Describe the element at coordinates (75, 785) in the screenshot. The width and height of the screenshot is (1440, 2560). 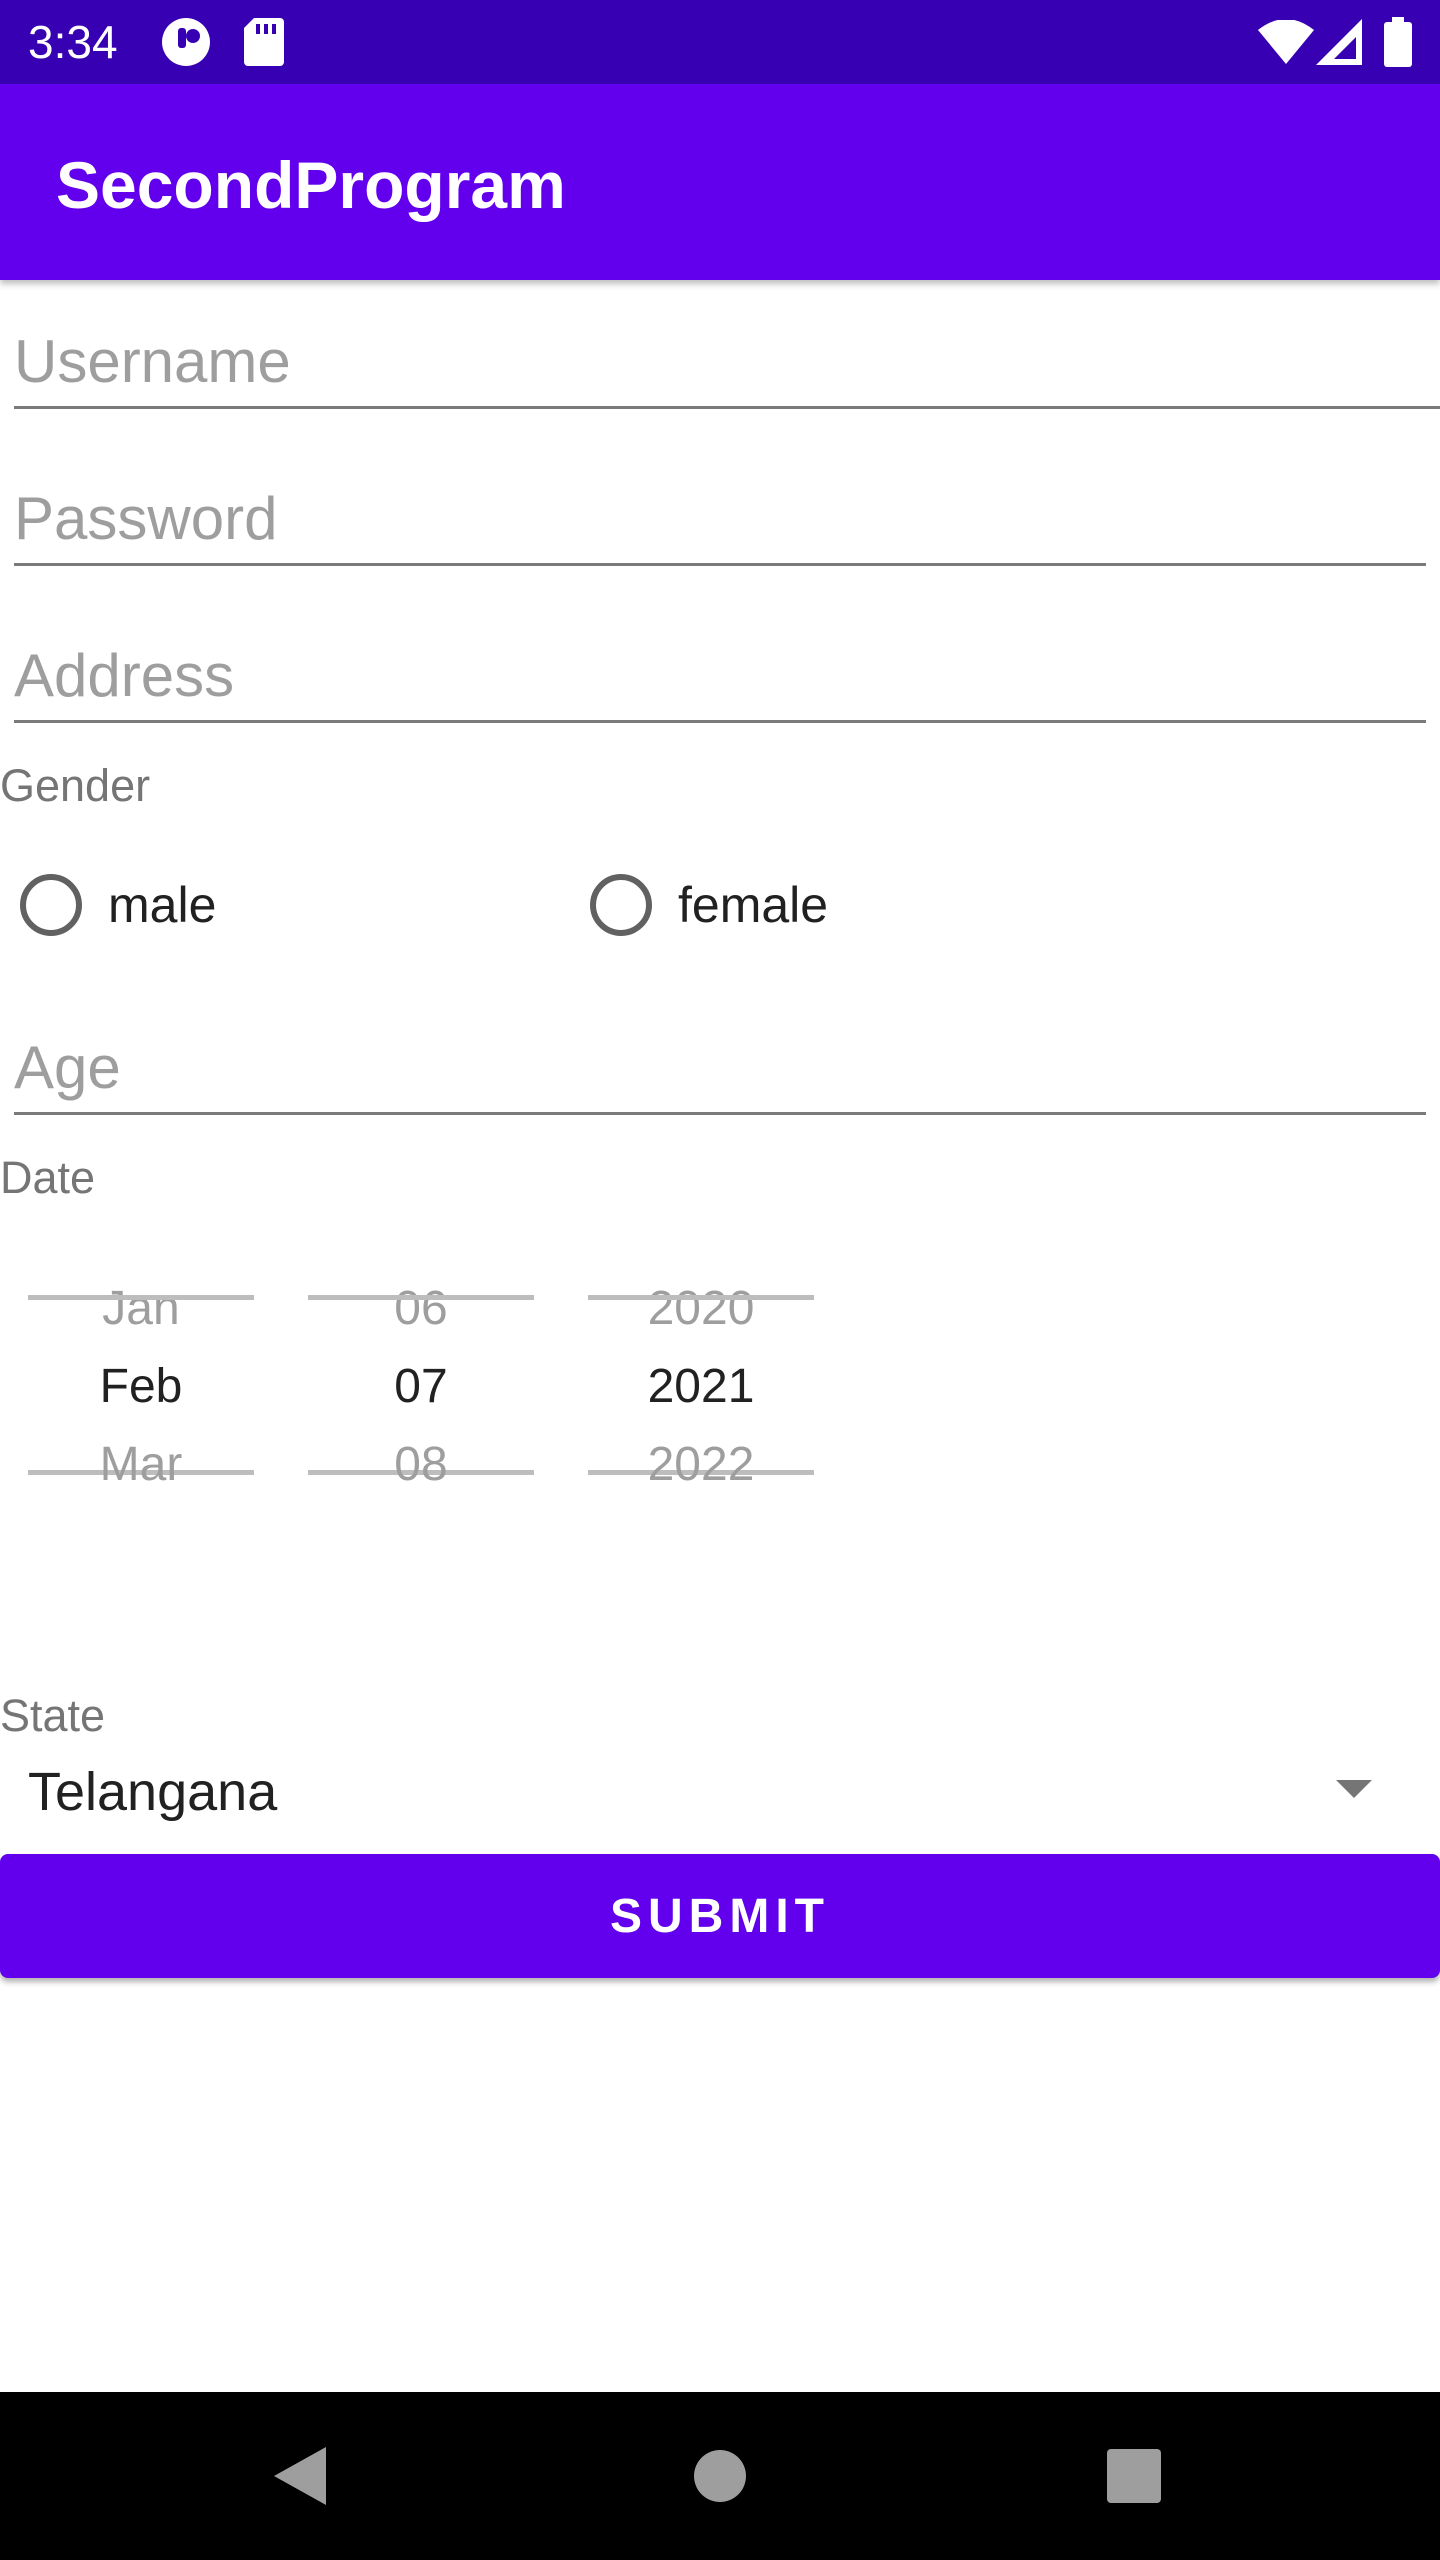
I see `gender-label: Gender` at that location.